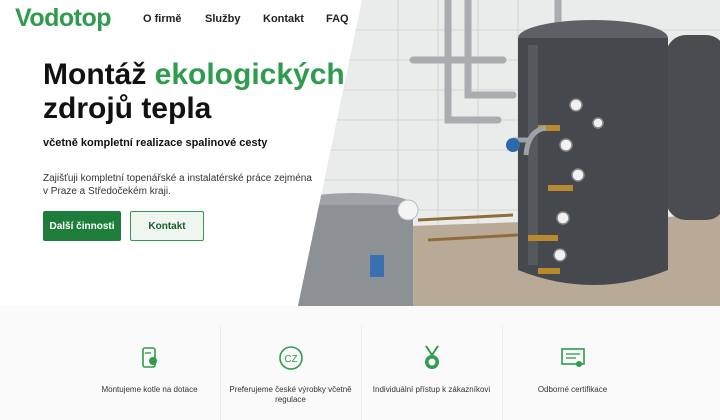 The height and width of the screenshot is (420, 720). Describe the element at coordinates (162, 19) in the screenshot. I see `nav-item-o-firme: O firmě` at that location.